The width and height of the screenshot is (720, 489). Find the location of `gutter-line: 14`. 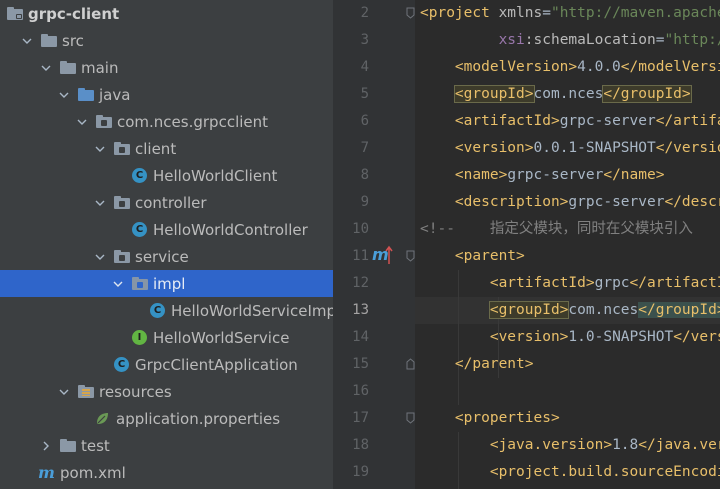

gutter-line: 14 is located at coordinates (374, 337).